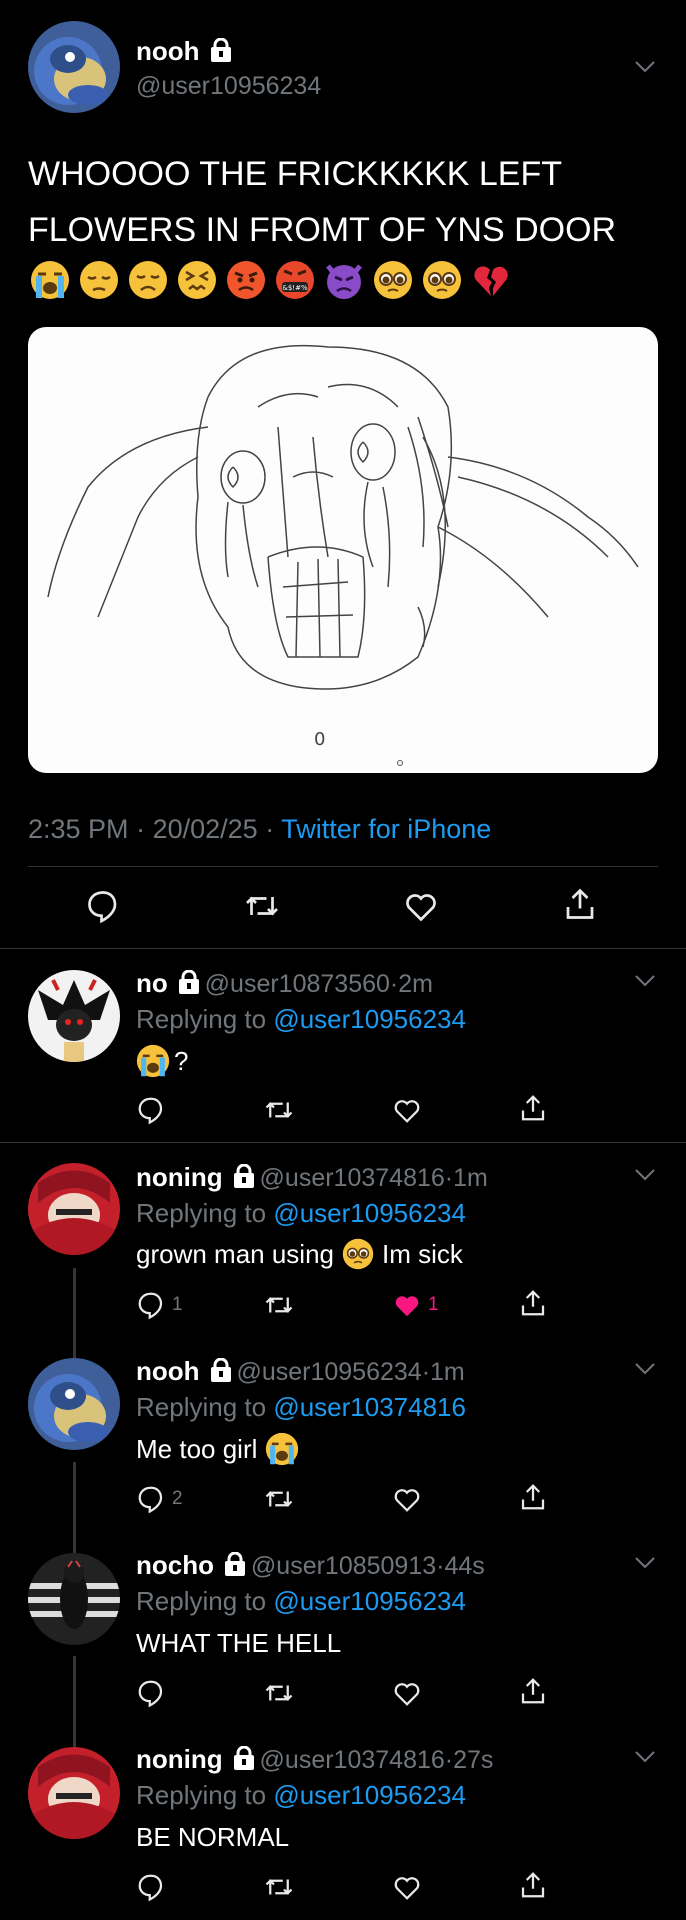 The image size is (686, 1920). I want to click on reply-header: nooh @user10956234·1m, so click(300, 1371).